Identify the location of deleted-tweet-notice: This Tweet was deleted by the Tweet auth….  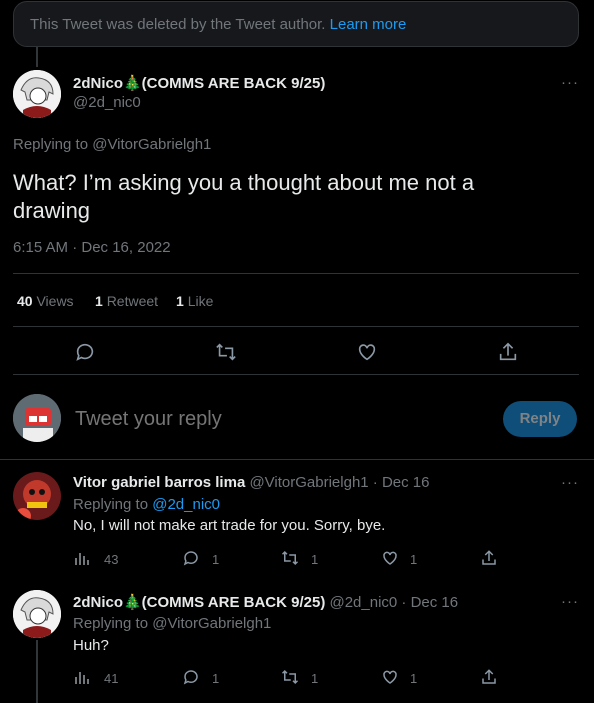
(296, 24).